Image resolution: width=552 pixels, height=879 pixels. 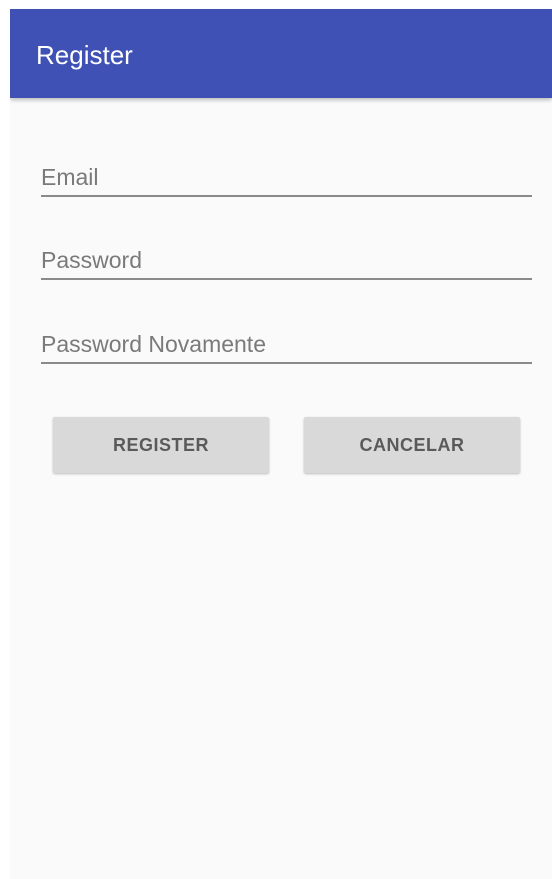 I want to click on app-bar: Register, so click(x=281, y=53).